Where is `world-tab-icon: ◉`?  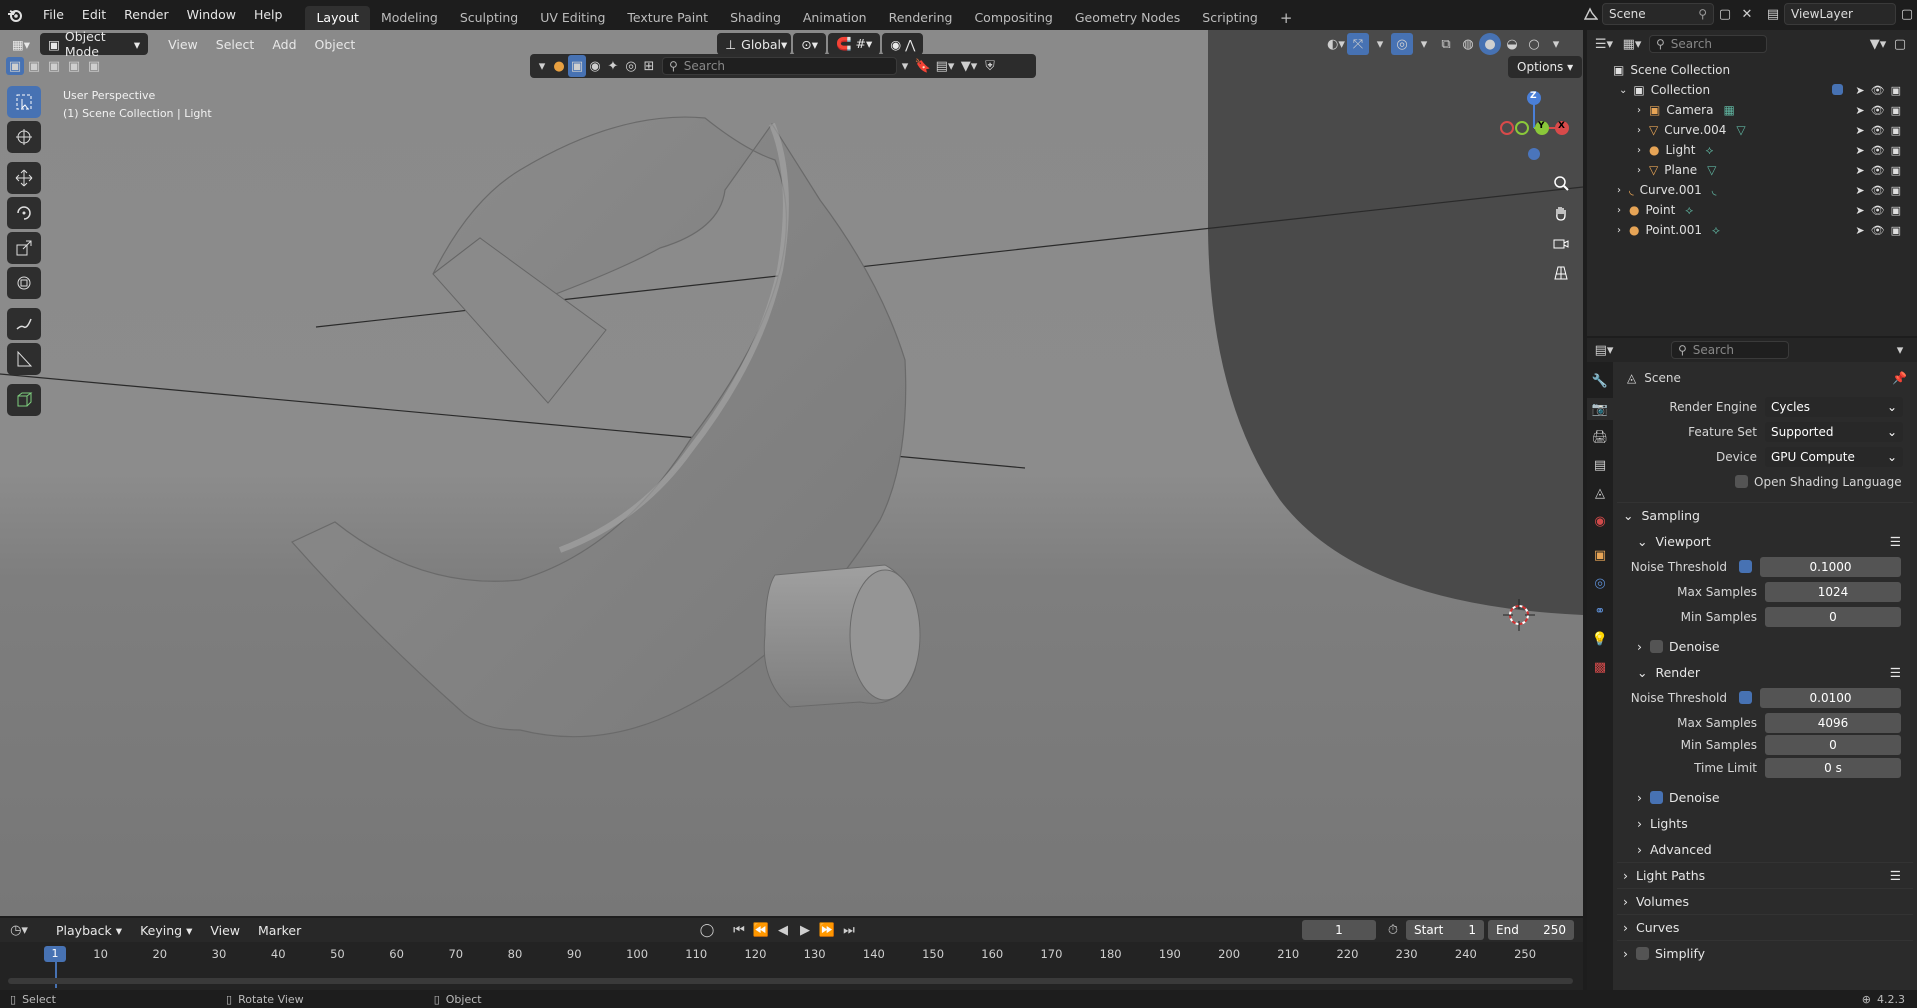
world-tab-icon: ◉ is located at coordinates (1600, 521).